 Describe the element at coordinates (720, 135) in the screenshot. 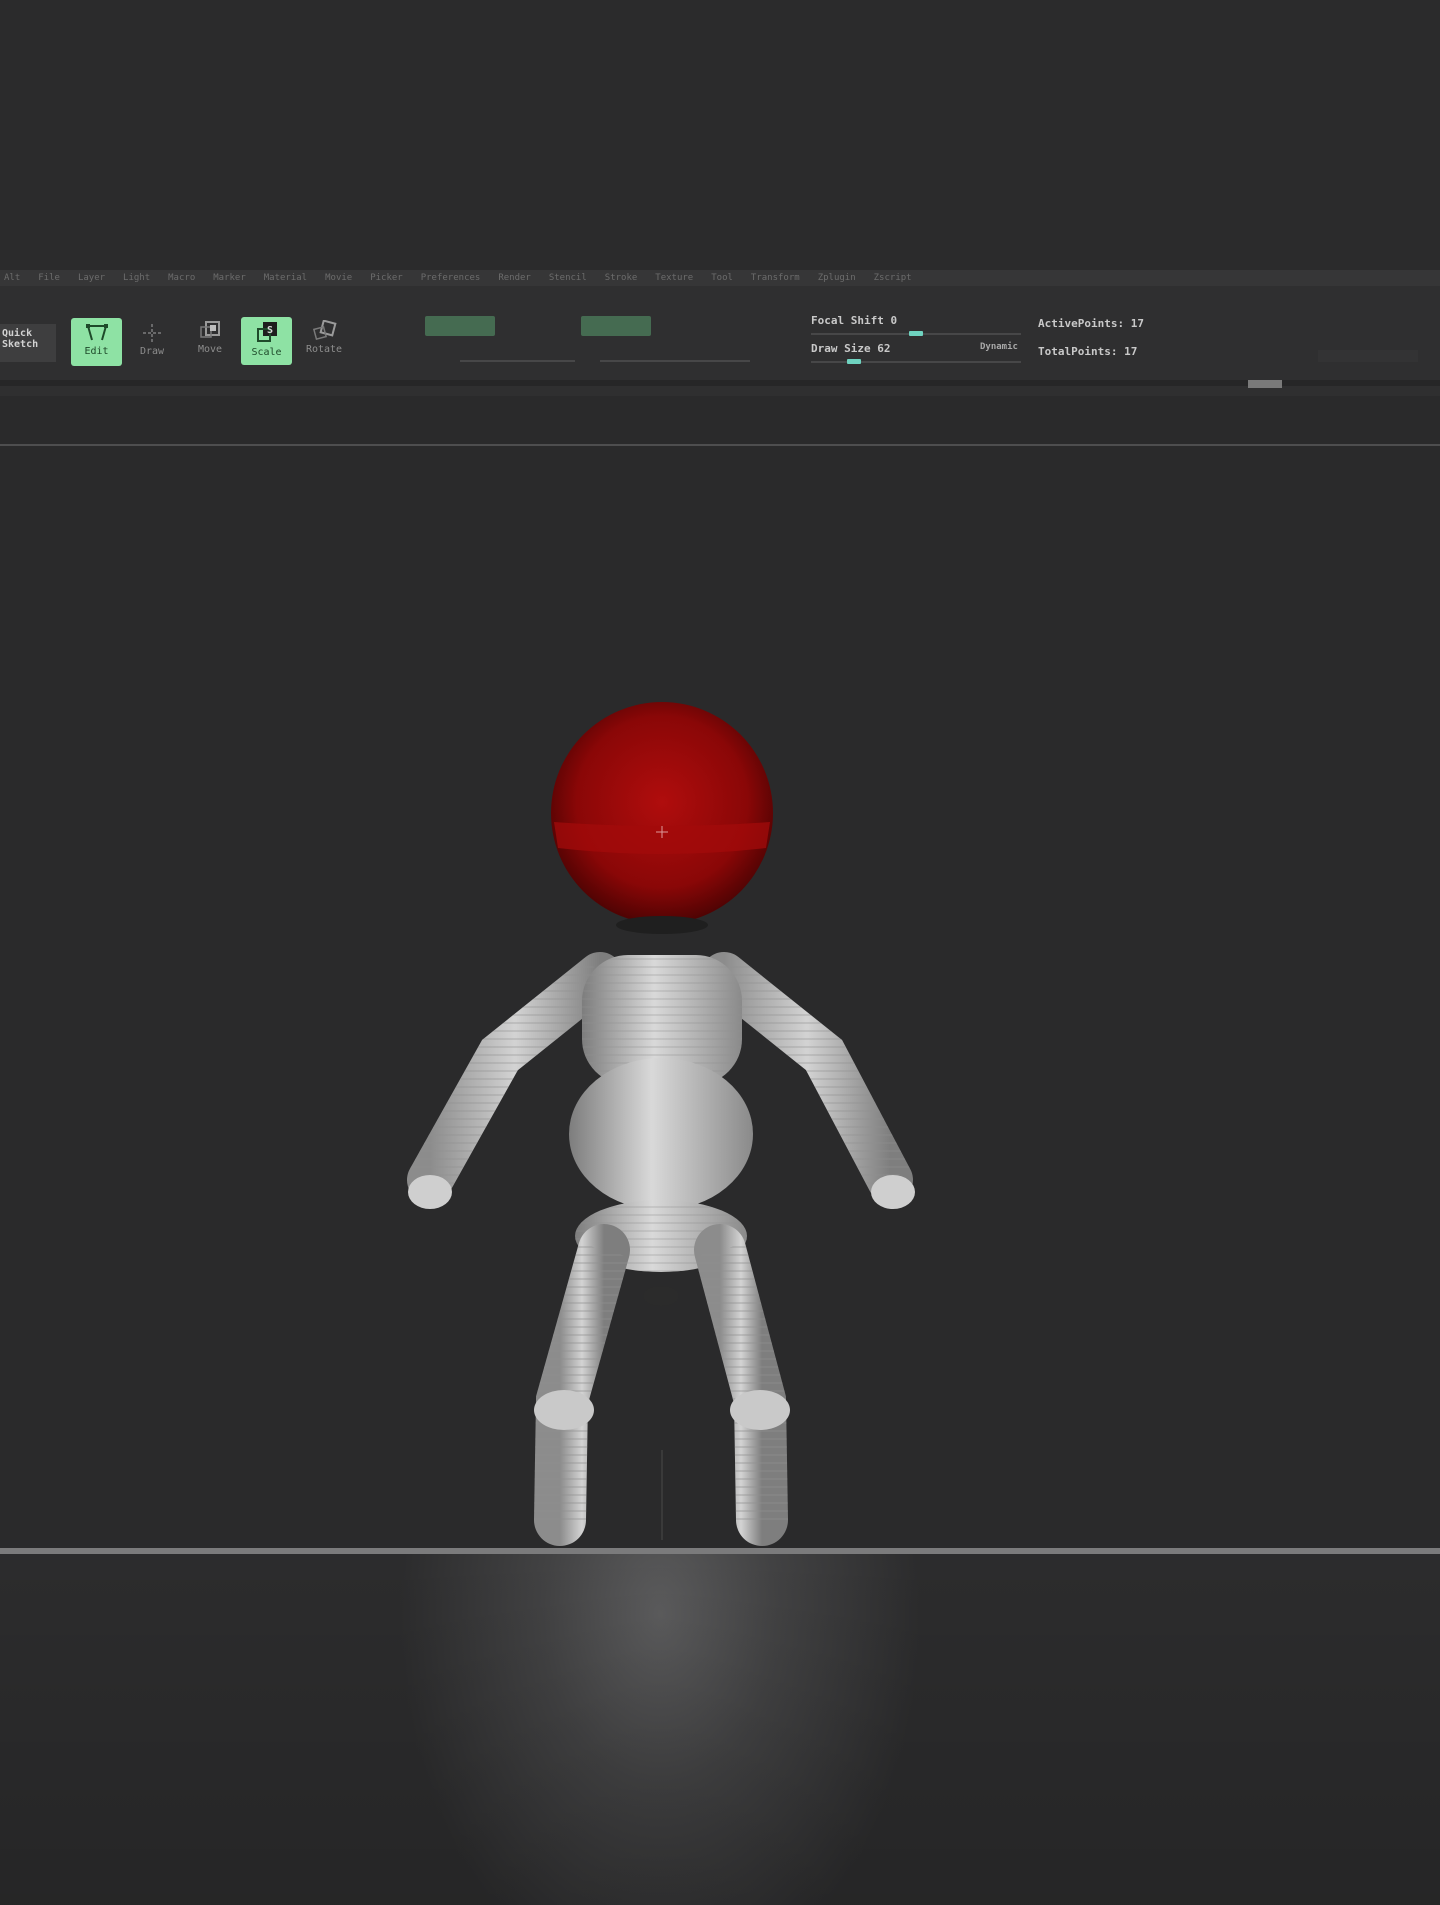

I see `top-blank-area` at that location.